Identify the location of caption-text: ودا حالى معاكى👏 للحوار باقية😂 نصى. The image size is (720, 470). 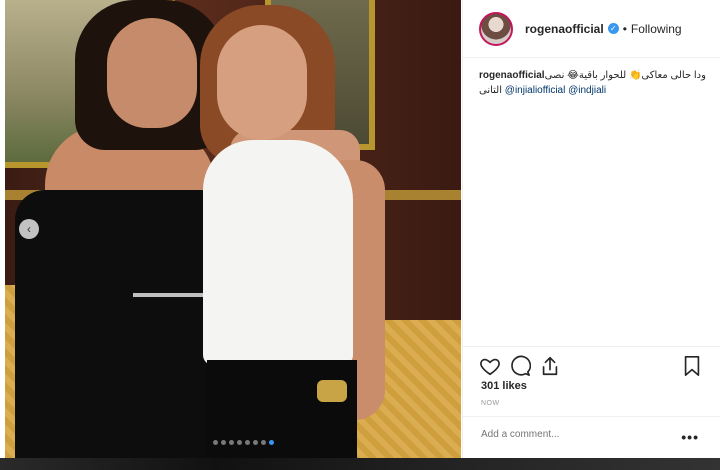
(626, 75).